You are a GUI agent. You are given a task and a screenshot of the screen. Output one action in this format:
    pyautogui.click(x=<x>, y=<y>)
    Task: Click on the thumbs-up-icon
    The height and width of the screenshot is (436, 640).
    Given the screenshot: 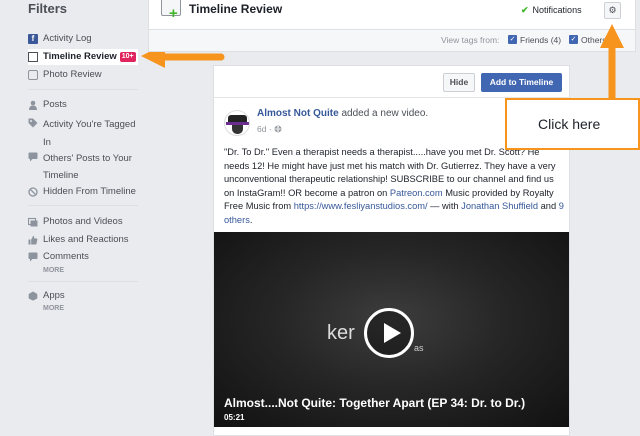 What is the action you would take?
    pyautogui.click(x=33, y=240)
    